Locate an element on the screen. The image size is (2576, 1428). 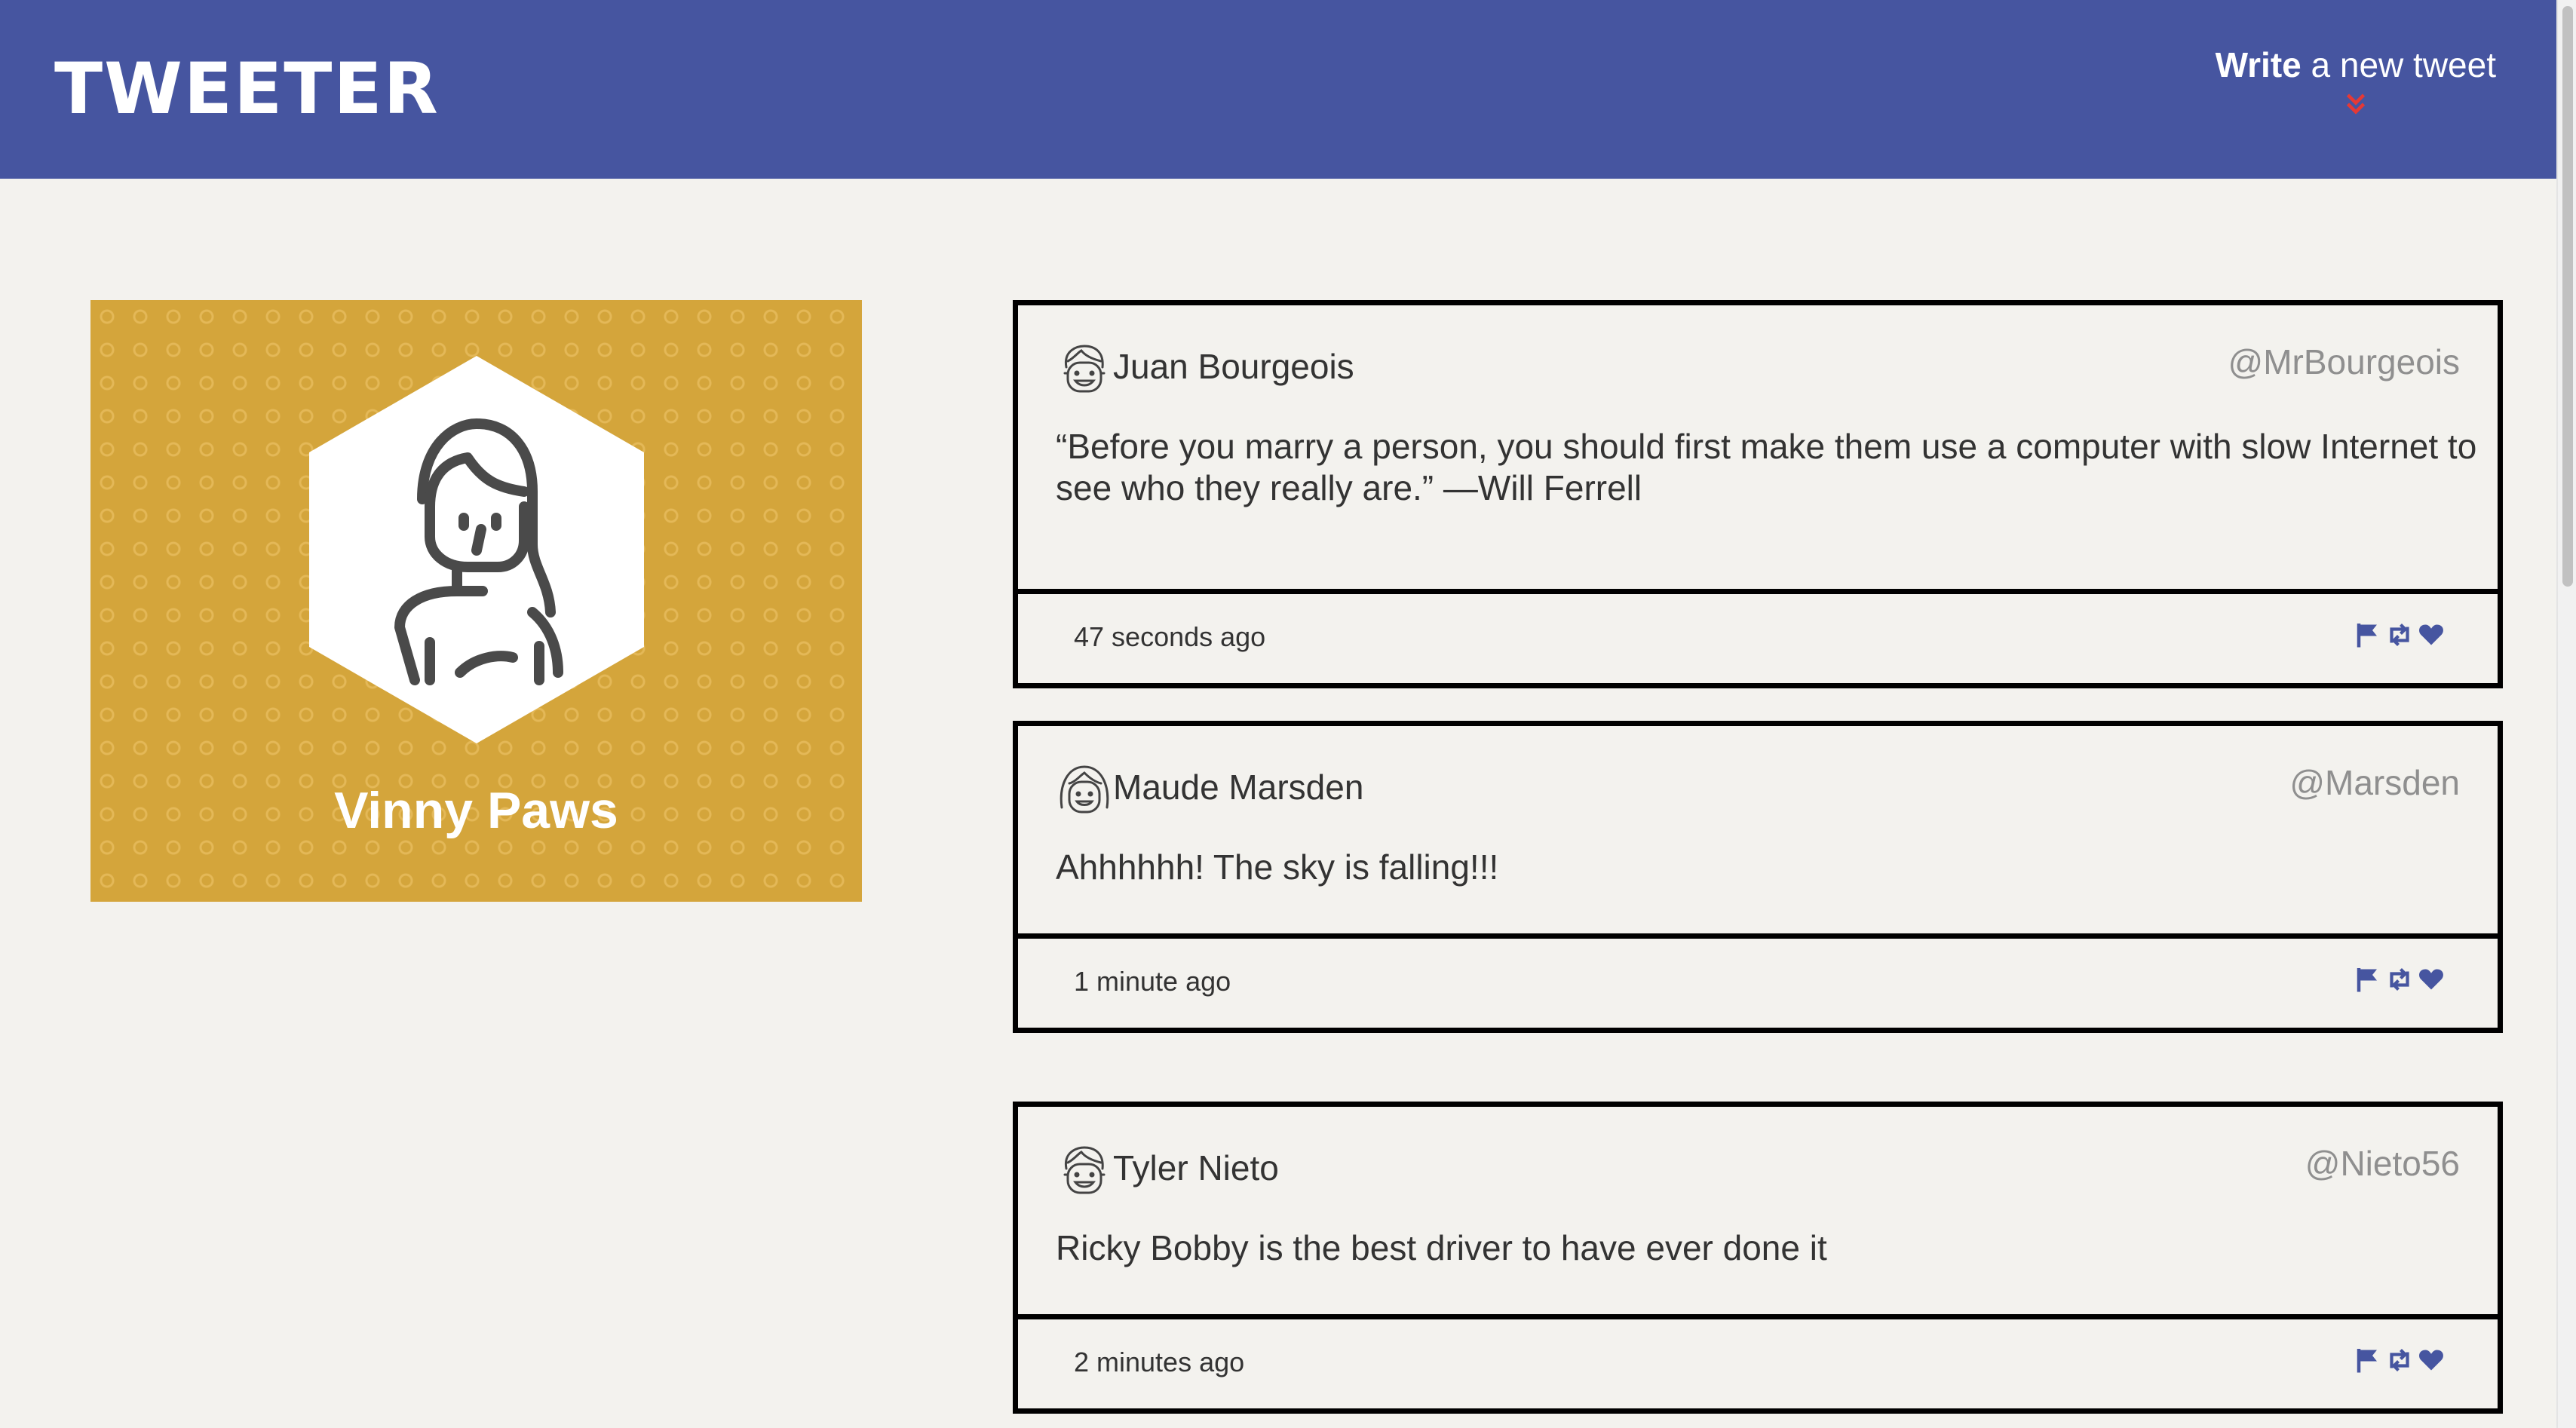
tweet-author-handle: @Marsden is located at coordinates (2374, 782).